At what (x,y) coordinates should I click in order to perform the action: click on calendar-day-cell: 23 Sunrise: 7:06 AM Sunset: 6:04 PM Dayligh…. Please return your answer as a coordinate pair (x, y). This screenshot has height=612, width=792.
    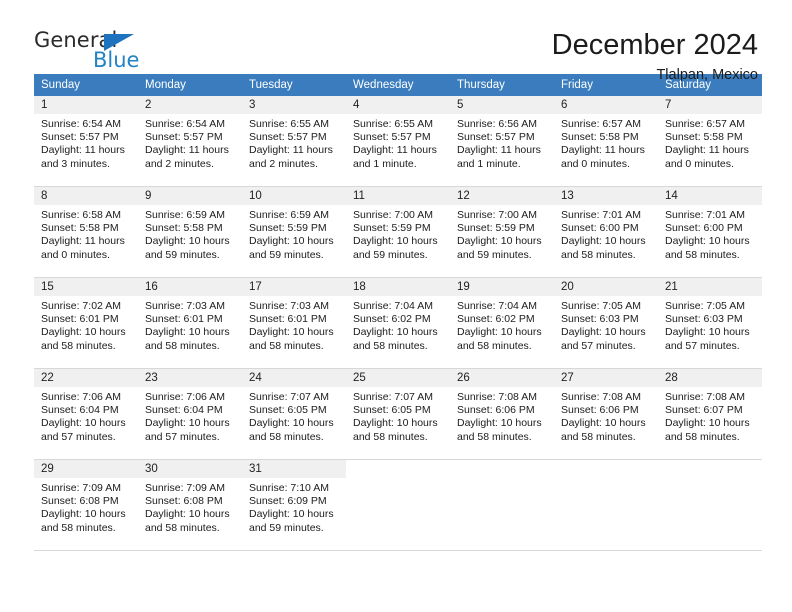
    Looking at the image, I should click on (190, 414).